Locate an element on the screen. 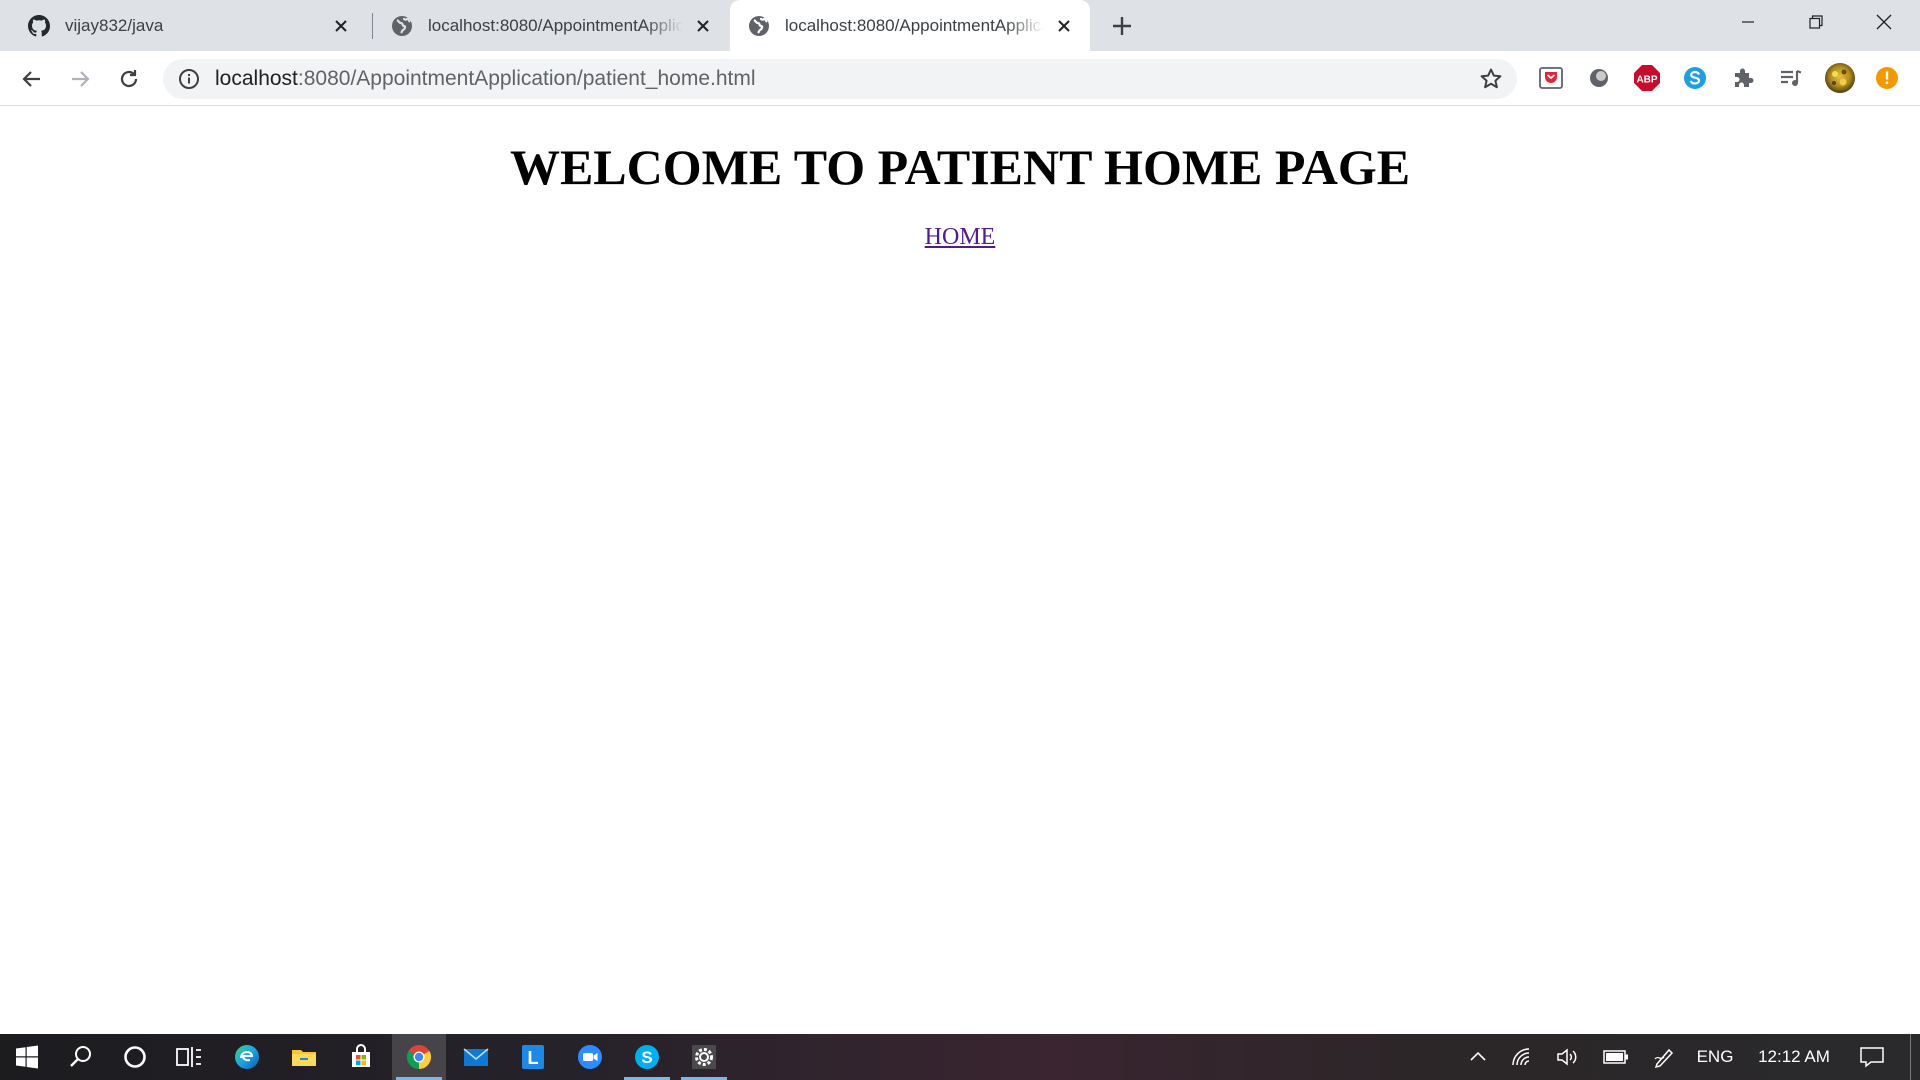  store-icon is located at coordinates (361, 1055).